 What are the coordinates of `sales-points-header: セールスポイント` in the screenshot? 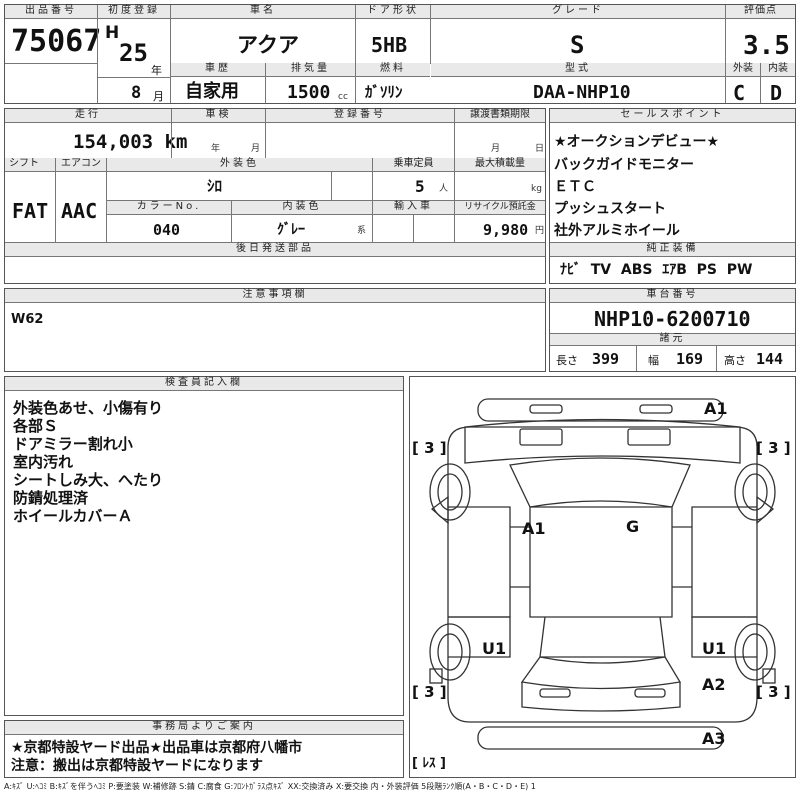 It's located at (672, 116).